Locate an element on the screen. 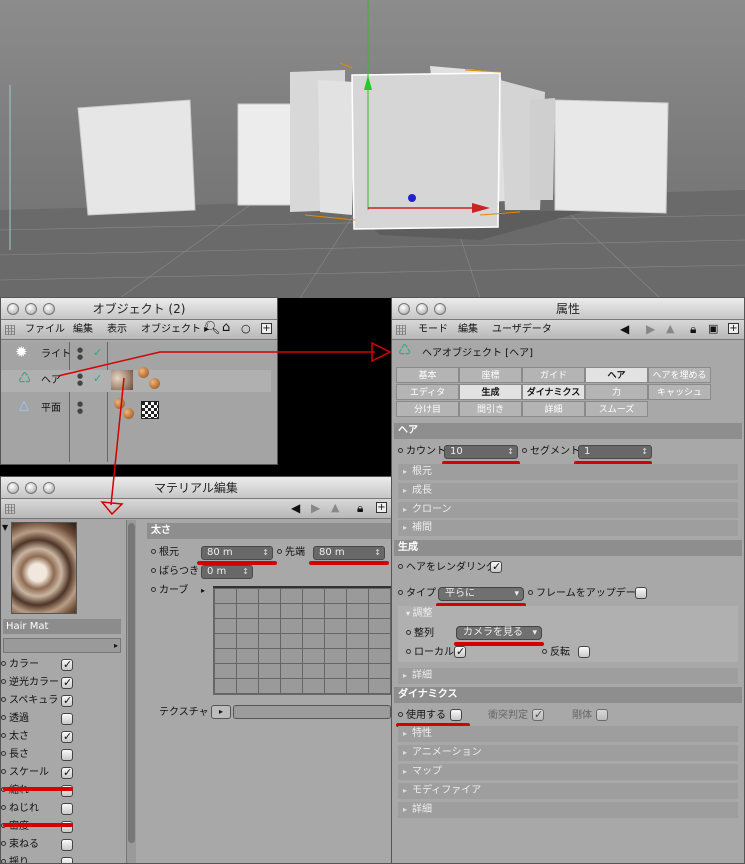 This screenshot has width=745, height=864. tab-dynamics: ダイナミクス is located at coordinates (553, 392).